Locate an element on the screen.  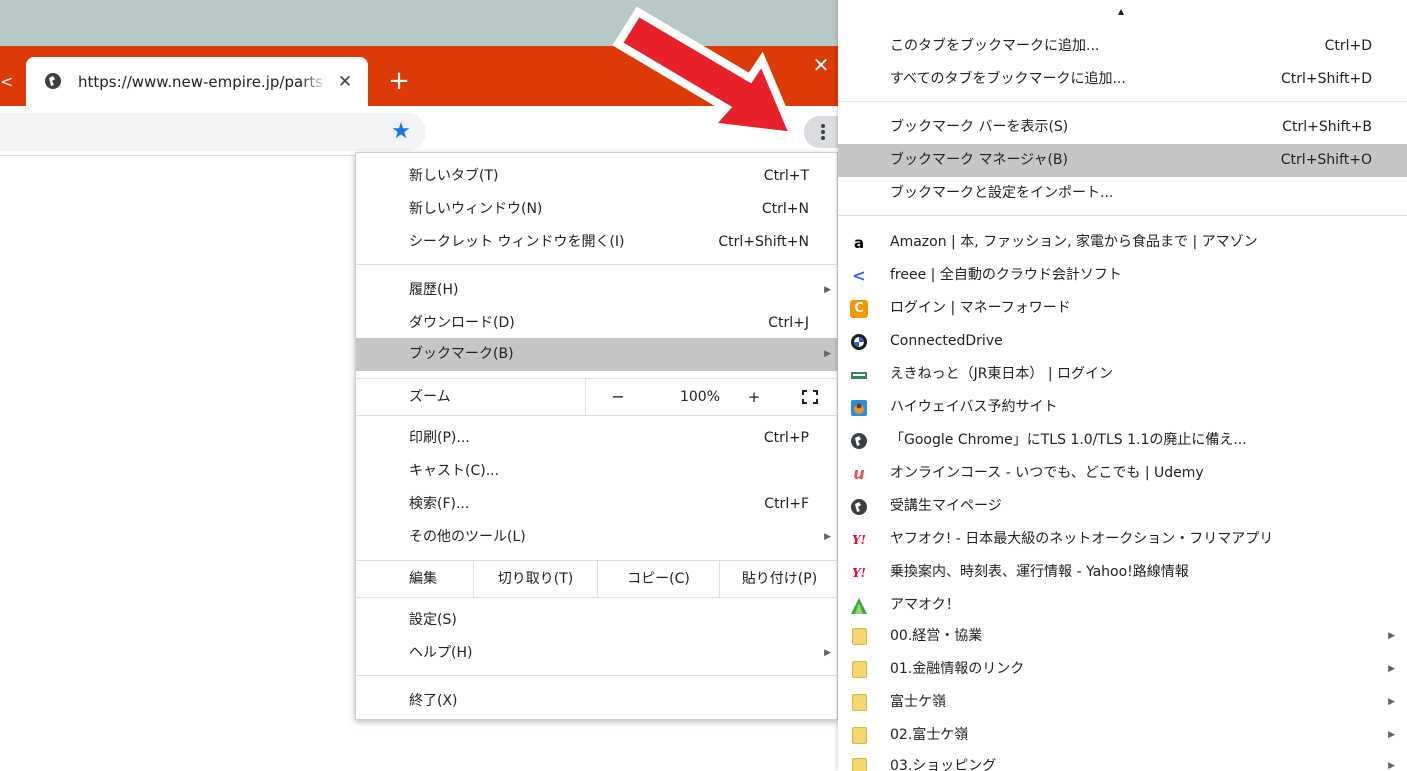
bookmark-folder: 01.金融情報のリンク ▶ is located at coordinates (1122, 669).